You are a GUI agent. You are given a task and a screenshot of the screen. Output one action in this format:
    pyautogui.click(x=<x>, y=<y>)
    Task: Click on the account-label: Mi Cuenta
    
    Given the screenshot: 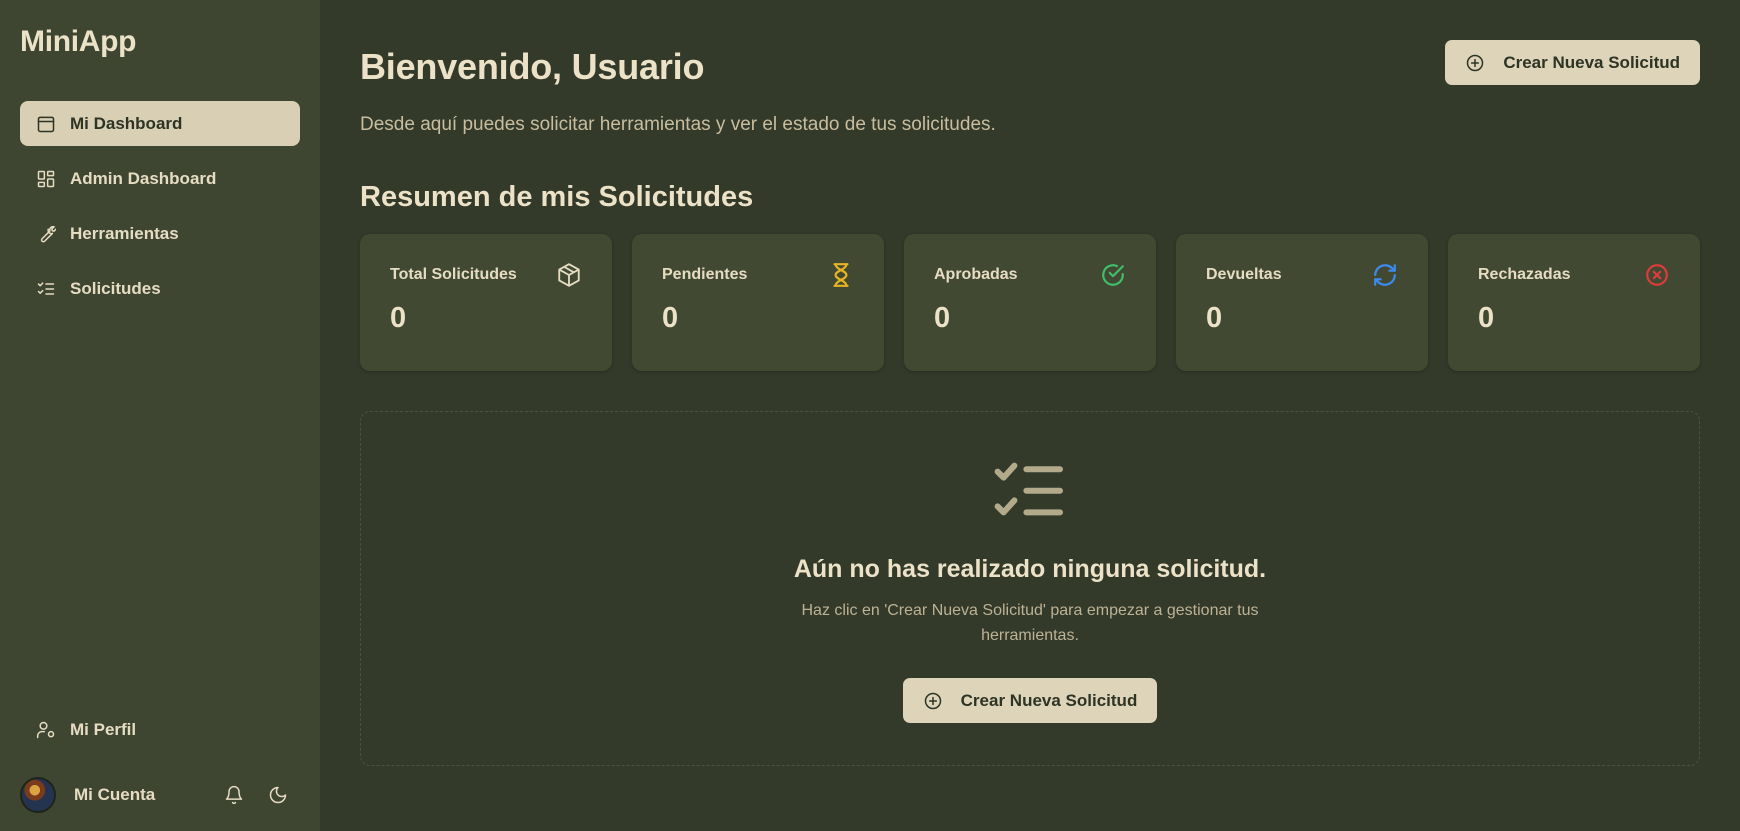 What is the action you would take?
    pyautogui.click(x=143, y=795)
    